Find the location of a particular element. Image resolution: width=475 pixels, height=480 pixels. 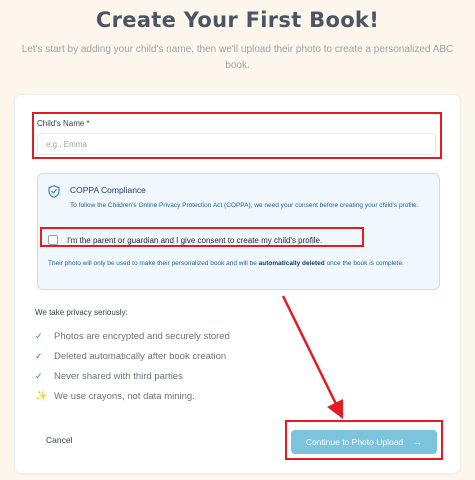

cancel-button: Cancel is located at coordinates (59, 440).